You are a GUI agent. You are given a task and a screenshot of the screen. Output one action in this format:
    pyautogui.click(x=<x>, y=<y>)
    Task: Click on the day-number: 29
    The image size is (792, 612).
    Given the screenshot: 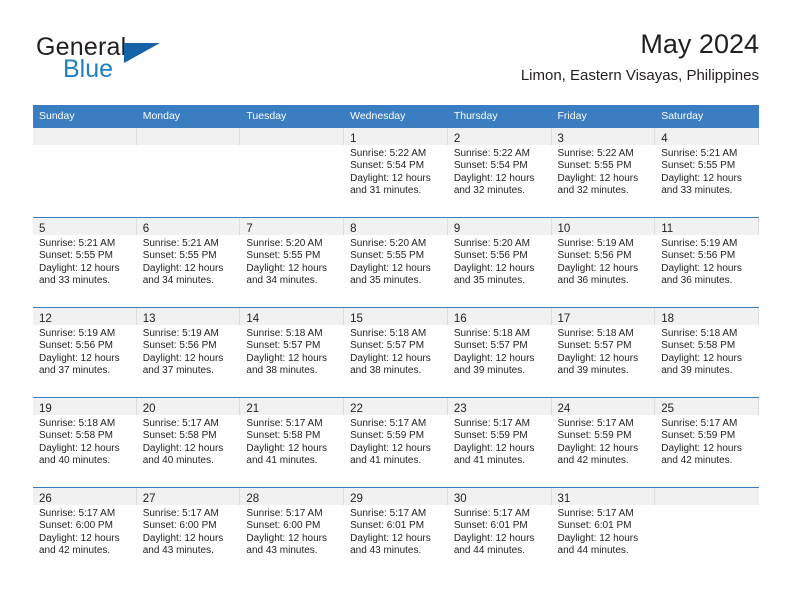 What is the action you would take?
    pyautogui.click(x=356, y=499)
    